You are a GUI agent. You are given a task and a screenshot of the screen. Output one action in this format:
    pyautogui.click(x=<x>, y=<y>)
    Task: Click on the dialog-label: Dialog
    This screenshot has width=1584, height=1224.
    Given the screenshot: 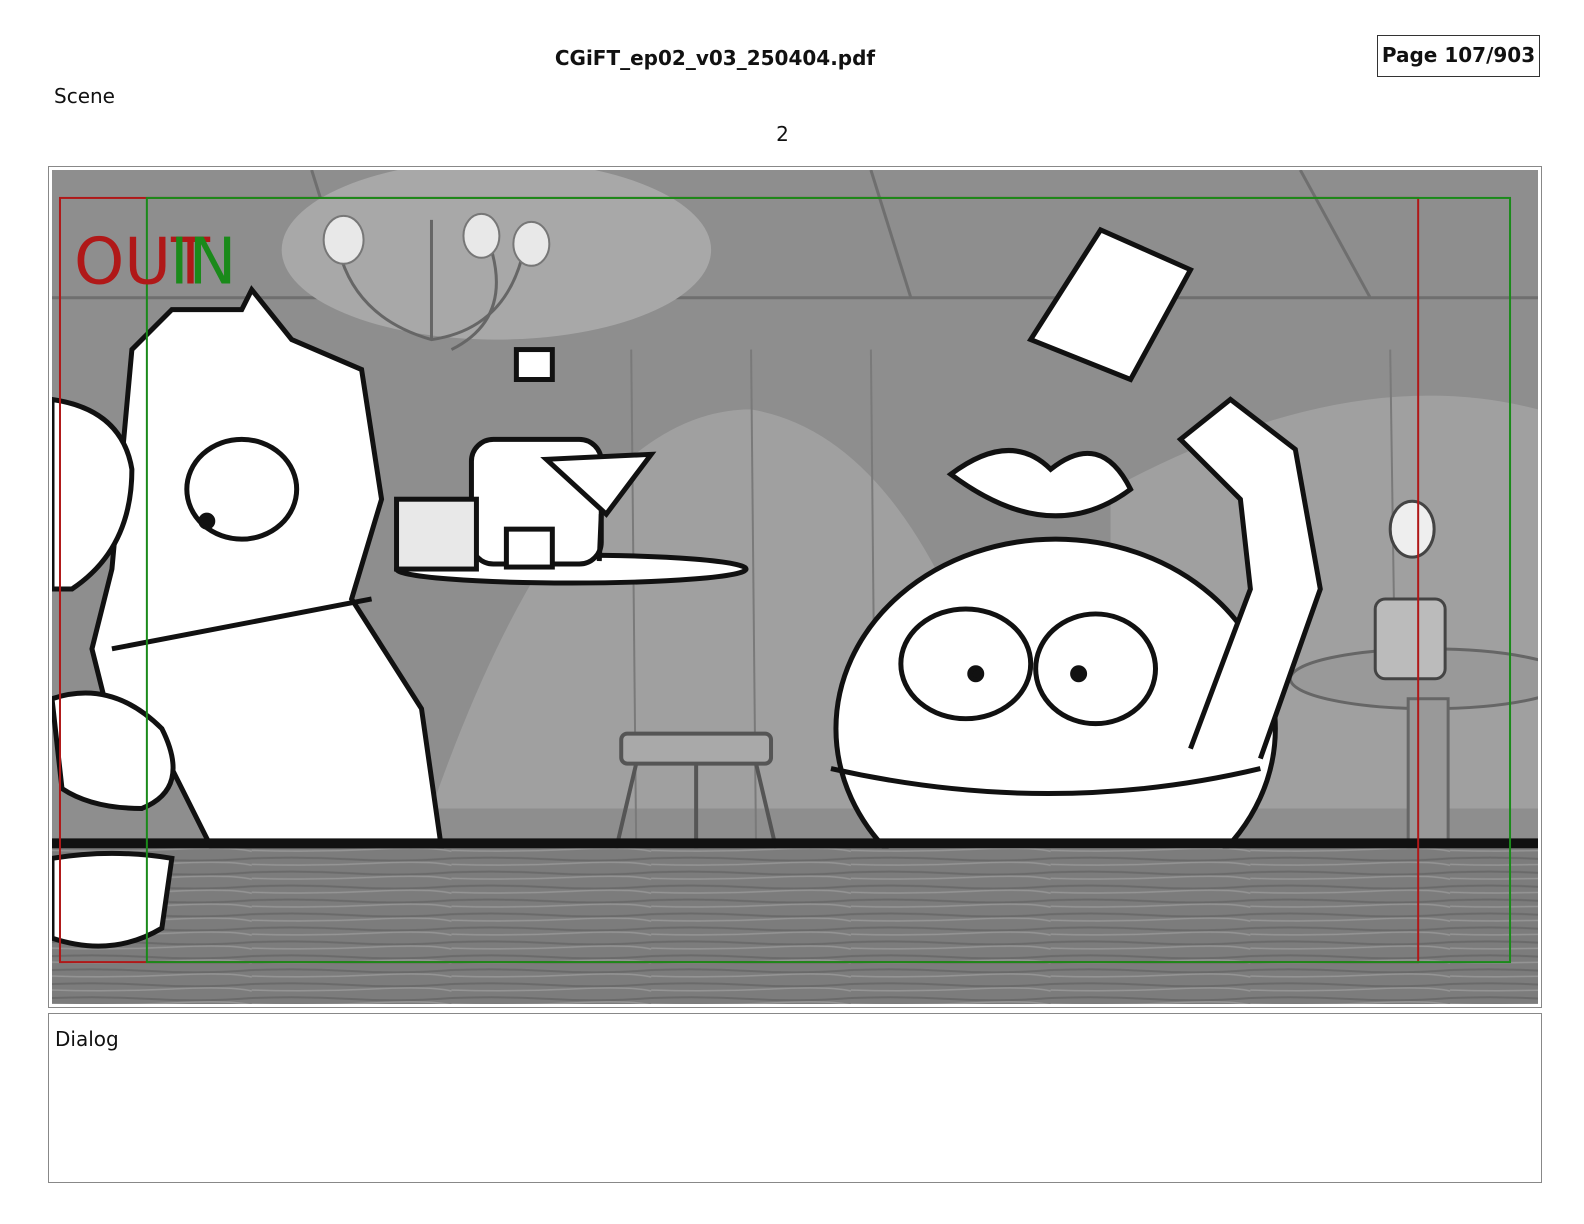 What is the action you would take?
    pyautogui.click(x=87, y=1039)
    